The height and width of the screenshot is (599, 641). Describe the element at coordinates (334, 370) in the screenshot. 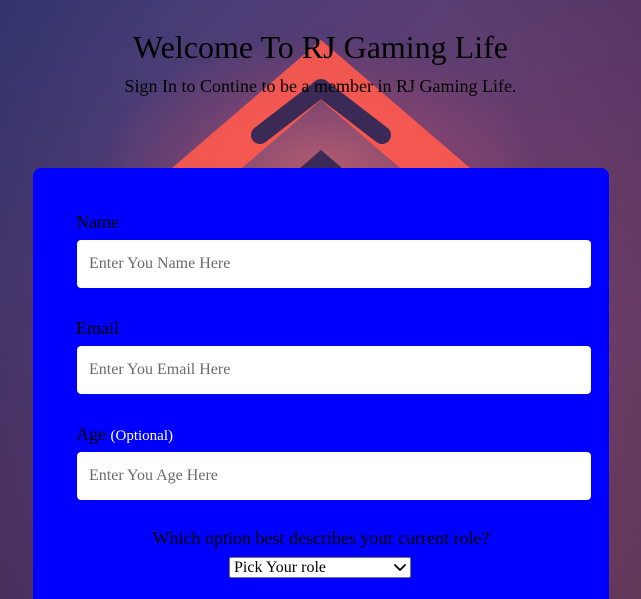

I see `email-input` at that location.